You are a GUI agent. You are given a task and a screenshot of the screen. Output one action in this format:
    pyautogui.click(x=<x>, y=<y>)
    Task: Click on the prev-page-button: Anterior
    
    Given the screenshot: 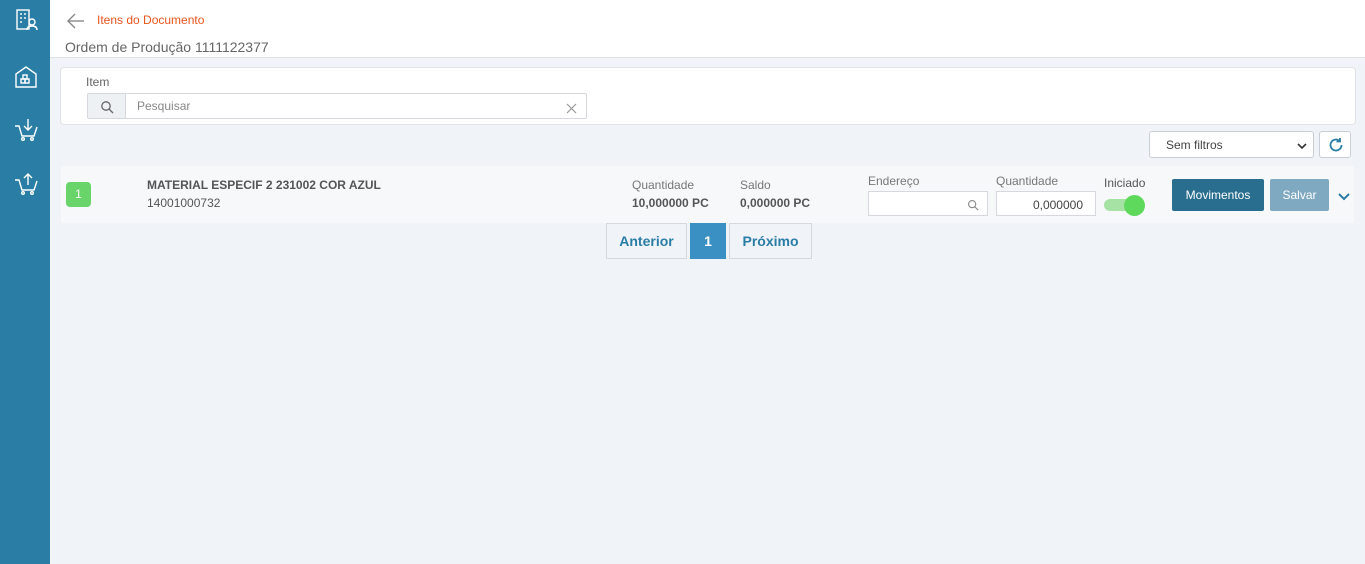 What is the action you would take?
    pyautogui.click(x=646, y=241)
    